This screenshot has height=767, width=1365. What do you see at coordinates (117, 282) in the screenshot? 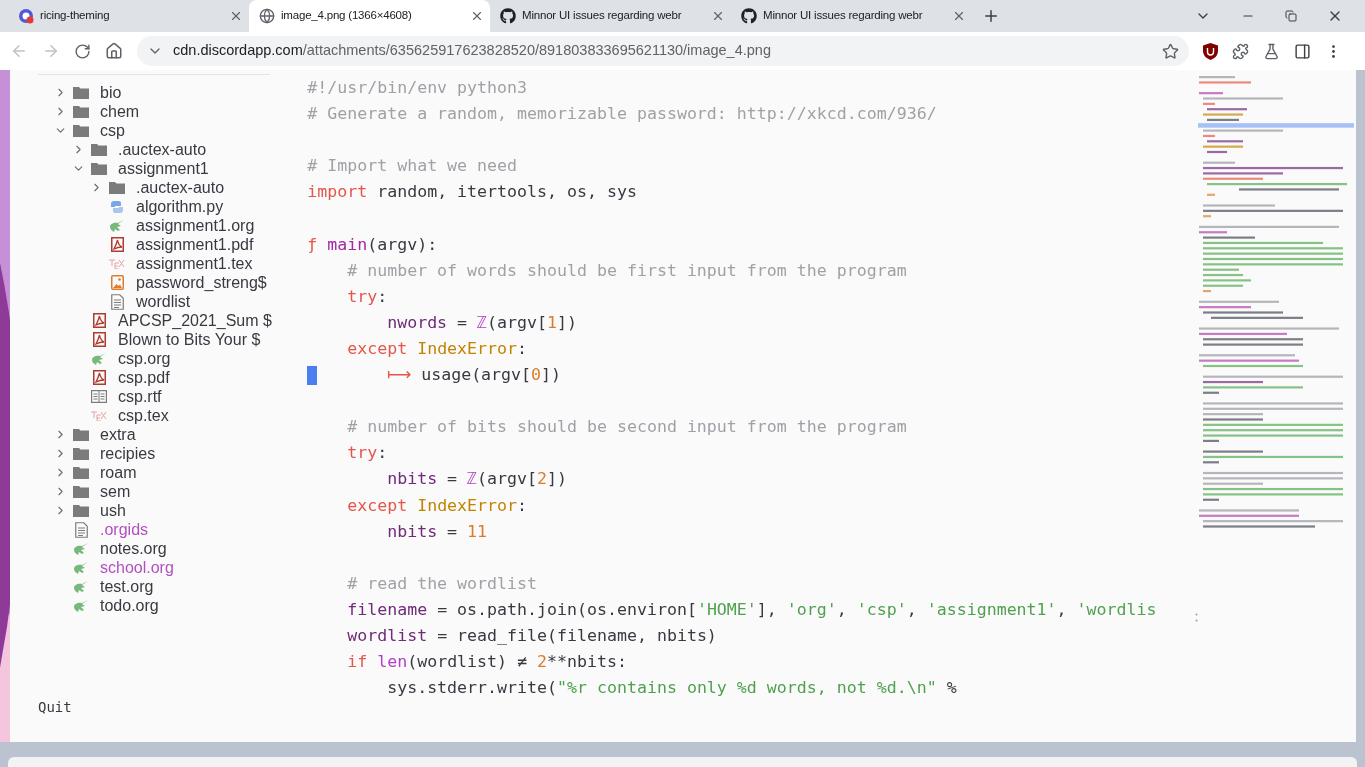
I see `image-icon` at bounding box center [117, 282].